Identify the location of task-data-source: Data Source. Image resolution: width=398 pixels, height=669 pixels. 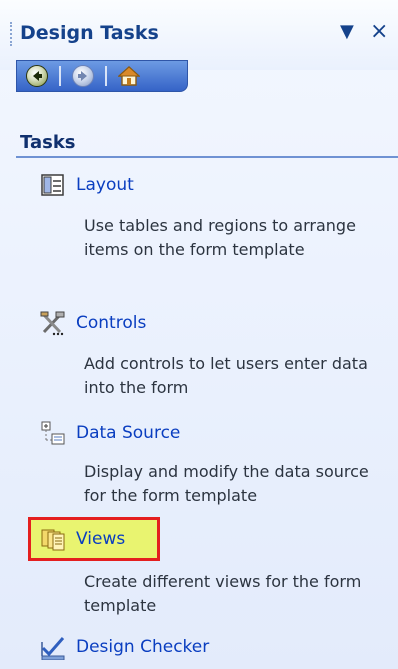
(110, 433).